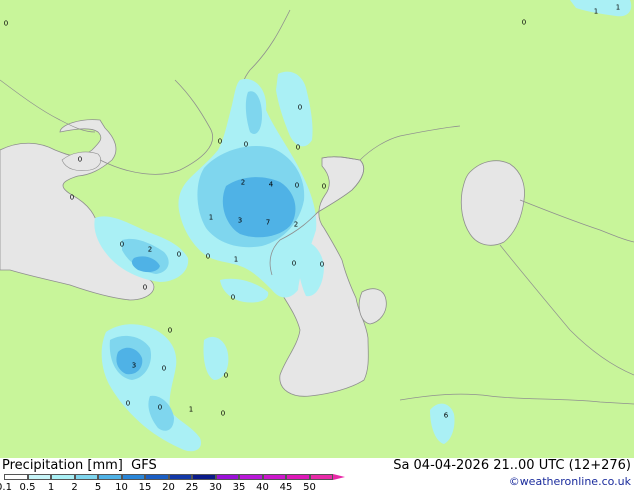 This screenshot has width=634, height=493. What do you see at coordinates (98, 487) in the screenshot?
I see `legend-label: 5` at bounding box center [98, 487].